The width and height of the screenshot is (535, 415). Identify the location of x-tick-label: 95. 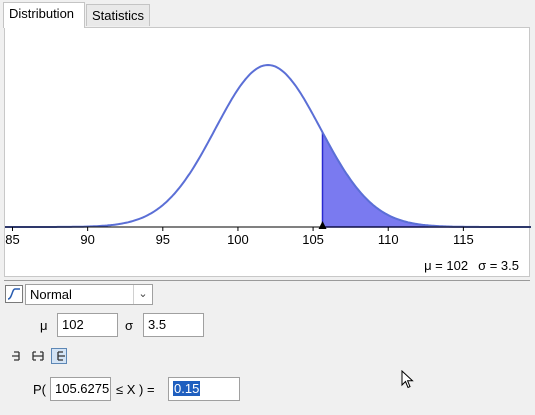
(163, 239).